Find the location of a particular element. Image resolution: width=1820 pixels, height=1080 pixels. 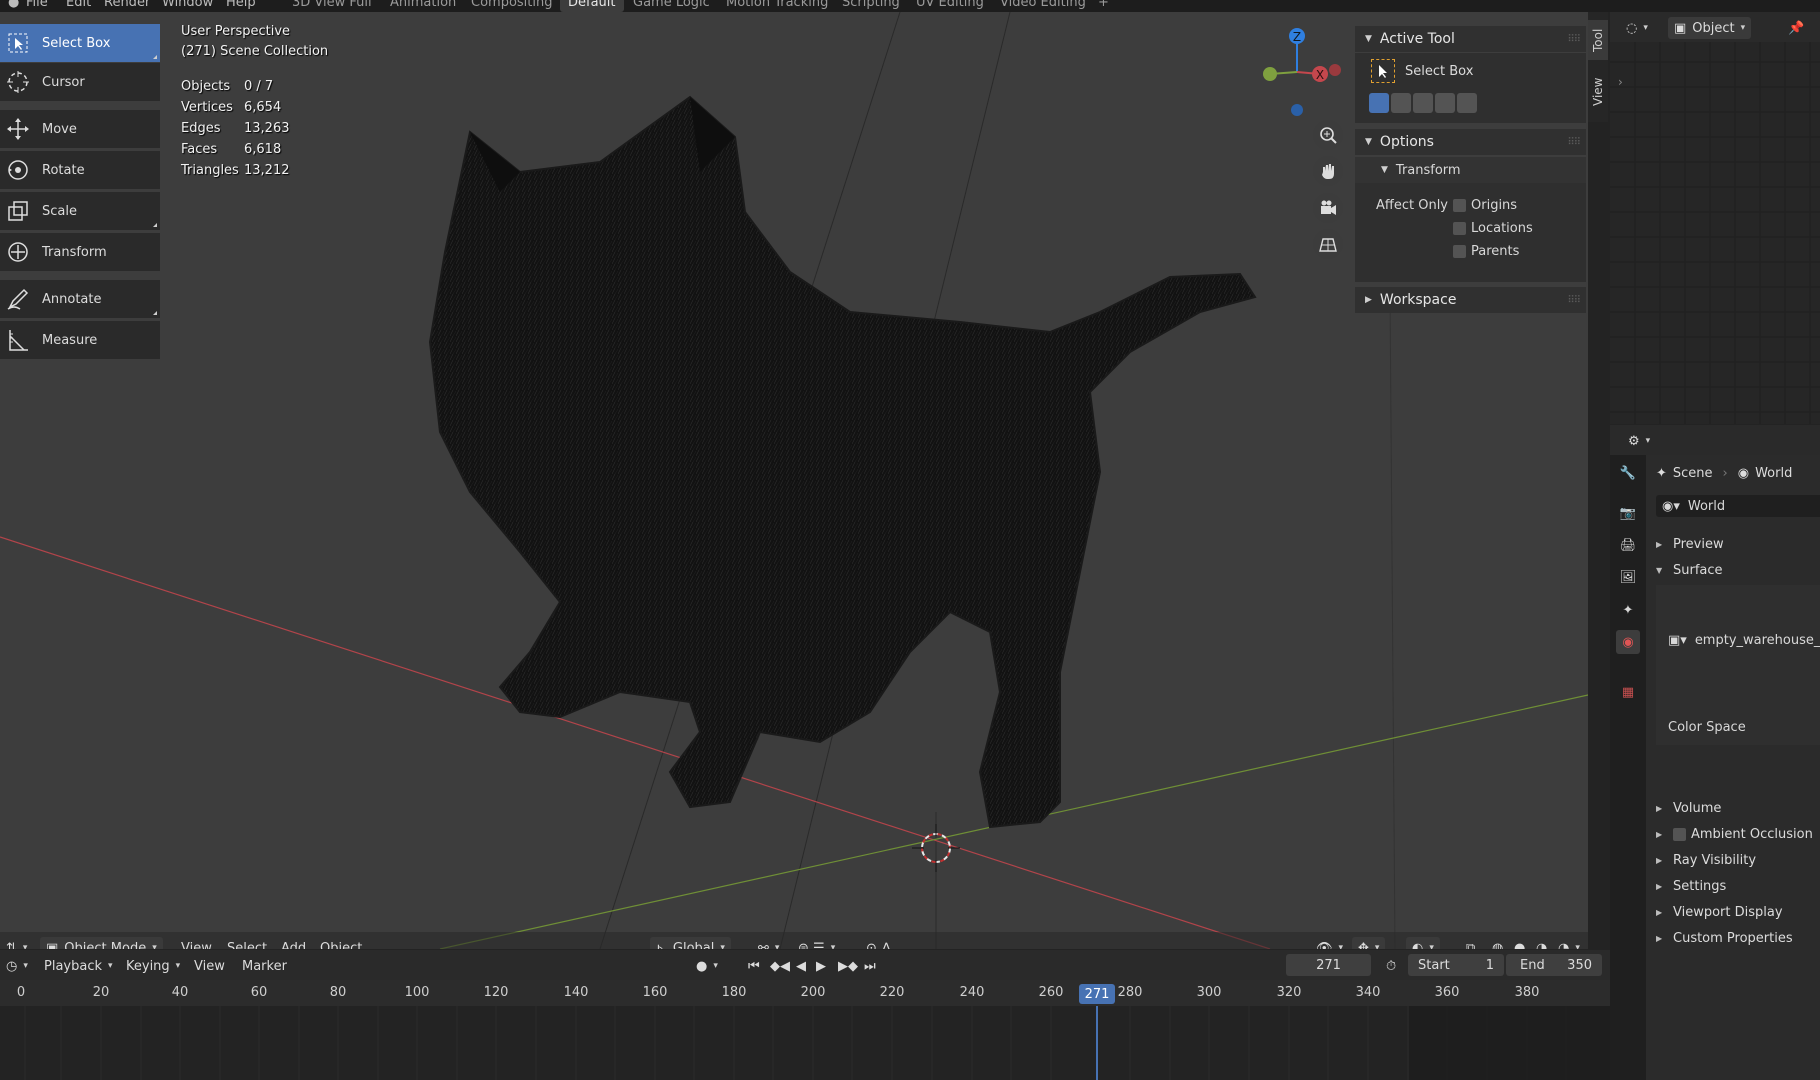

mode-new-icon is located at coordinates (1379, 103).